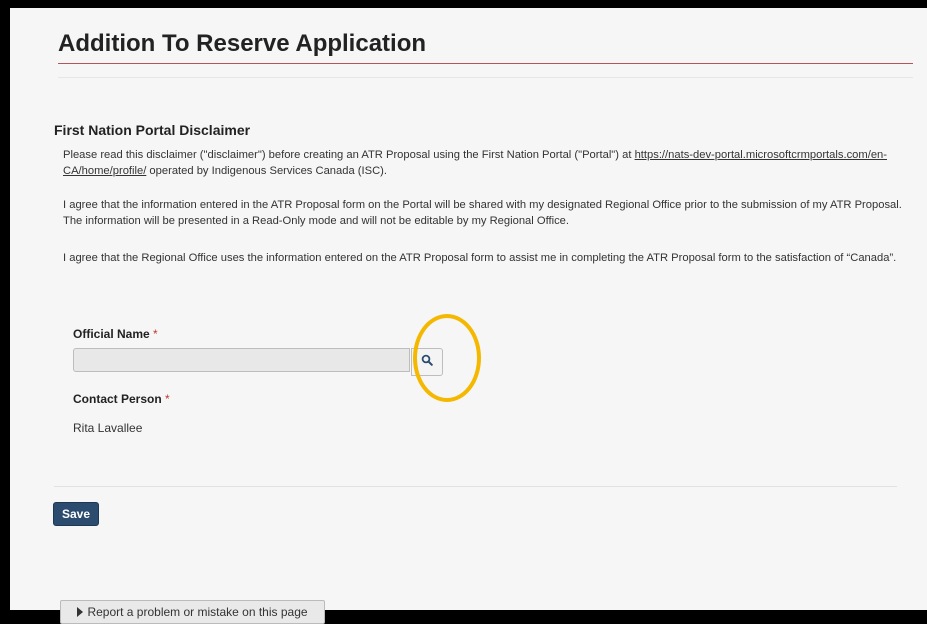 This screenshot has width=927, height=624. I want to click on official-name-search-button, so click(427, 362).